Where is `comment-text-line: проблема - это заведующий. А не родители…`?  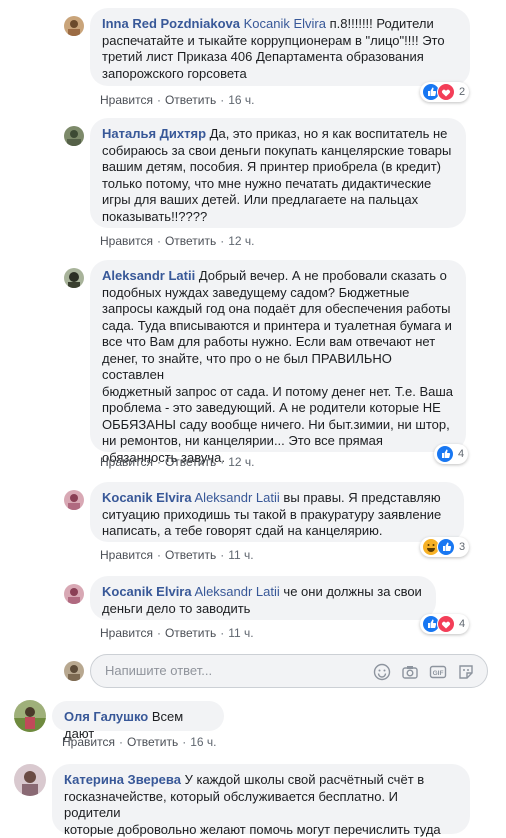
comment-text-line: проблема - это заведующий. А не родители… is located at coordinates (271, 407).